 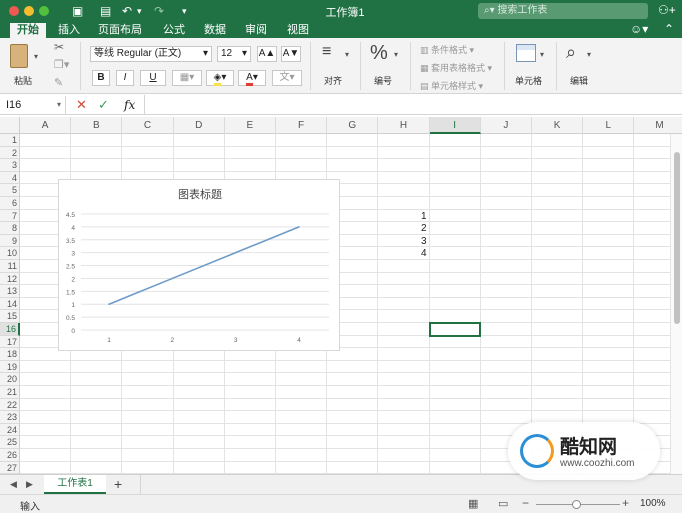 I want to click on cells-icon, so click(x=526, y=53).